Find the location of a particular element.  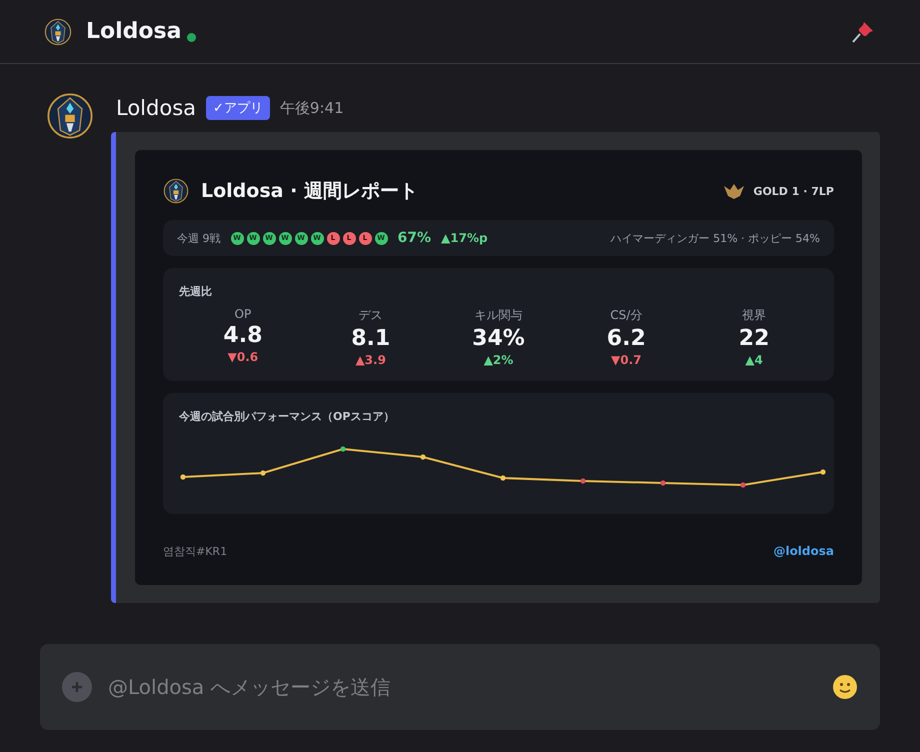

rank-label: GOLD 1 · 7LP is located at coordinates (793, 191).